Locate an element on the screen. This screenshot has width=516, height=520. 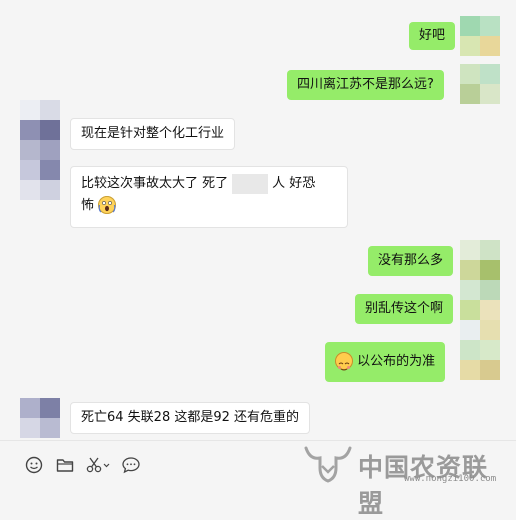
message-bubble-incoming: 现在是针对整个化工行业 is located at coordinates (153, 134).